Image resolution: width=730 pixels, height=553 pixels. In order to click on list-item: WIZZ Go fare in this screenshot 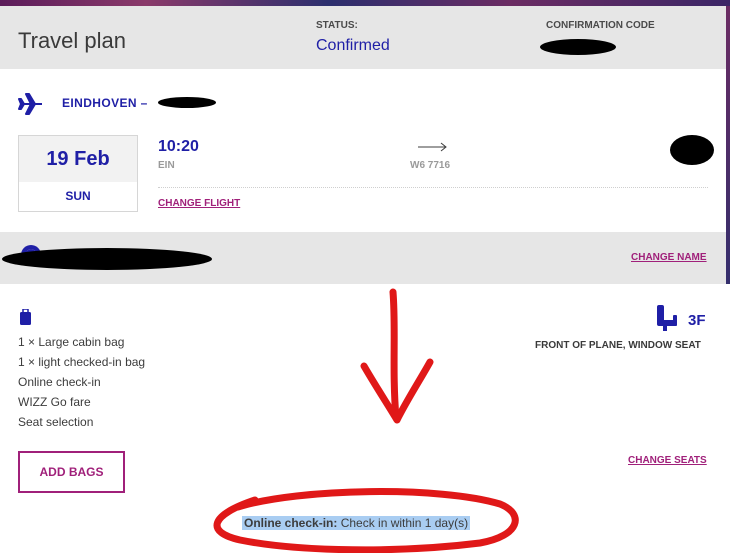, I will do `click(54, 402)`.